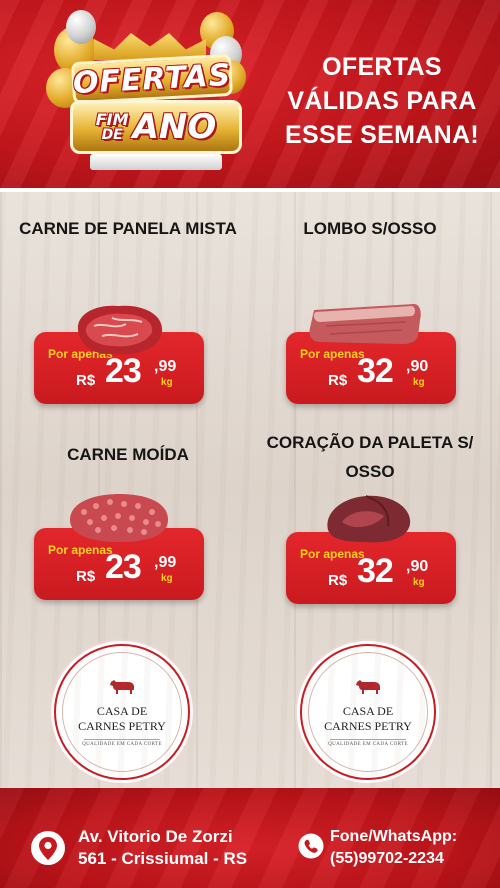 The image size is (500, 888). I want to click on address-line: Av. Vitorio De Zorzi, so click(155, 836).